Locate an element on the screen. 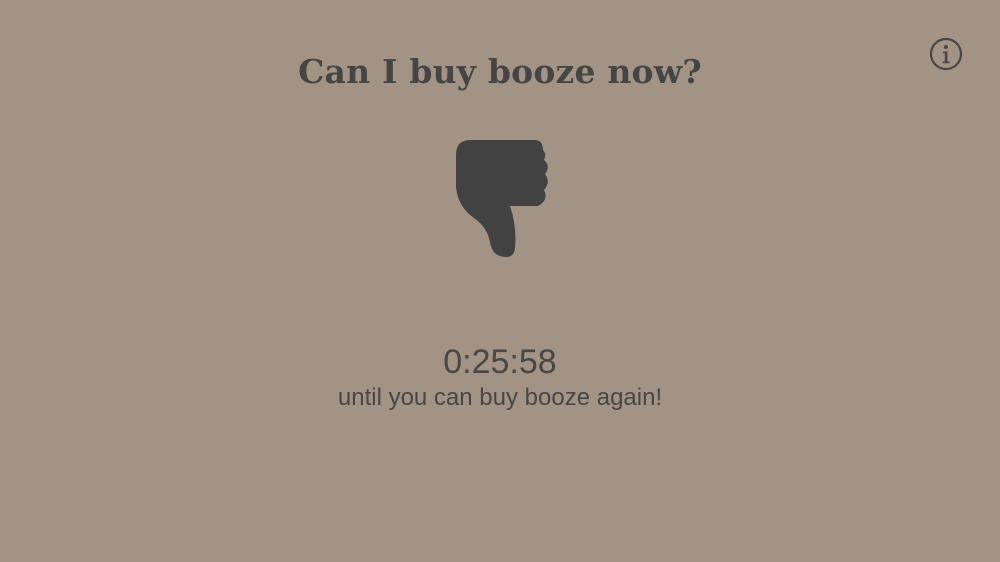  info-icon is located at coordinates (946, 54).